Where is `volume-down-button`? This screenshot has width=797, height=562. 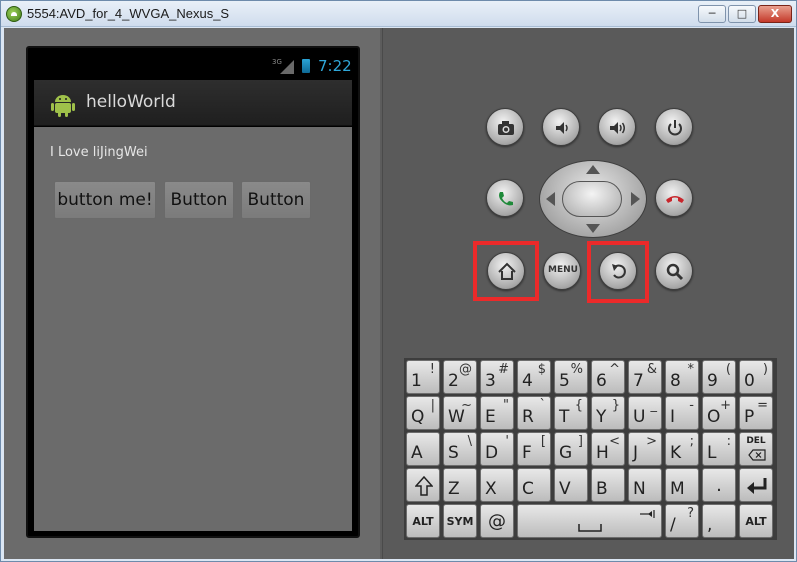
volume-down-button is located at coordinates (561, 127).